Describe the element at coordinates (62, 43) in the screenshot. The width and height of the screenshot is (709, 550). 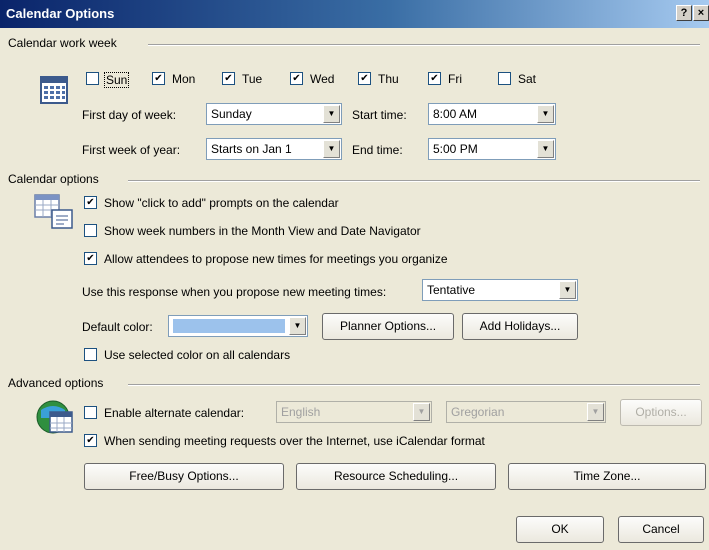
I see `work-week-group-title: Calendar work week` at that location.